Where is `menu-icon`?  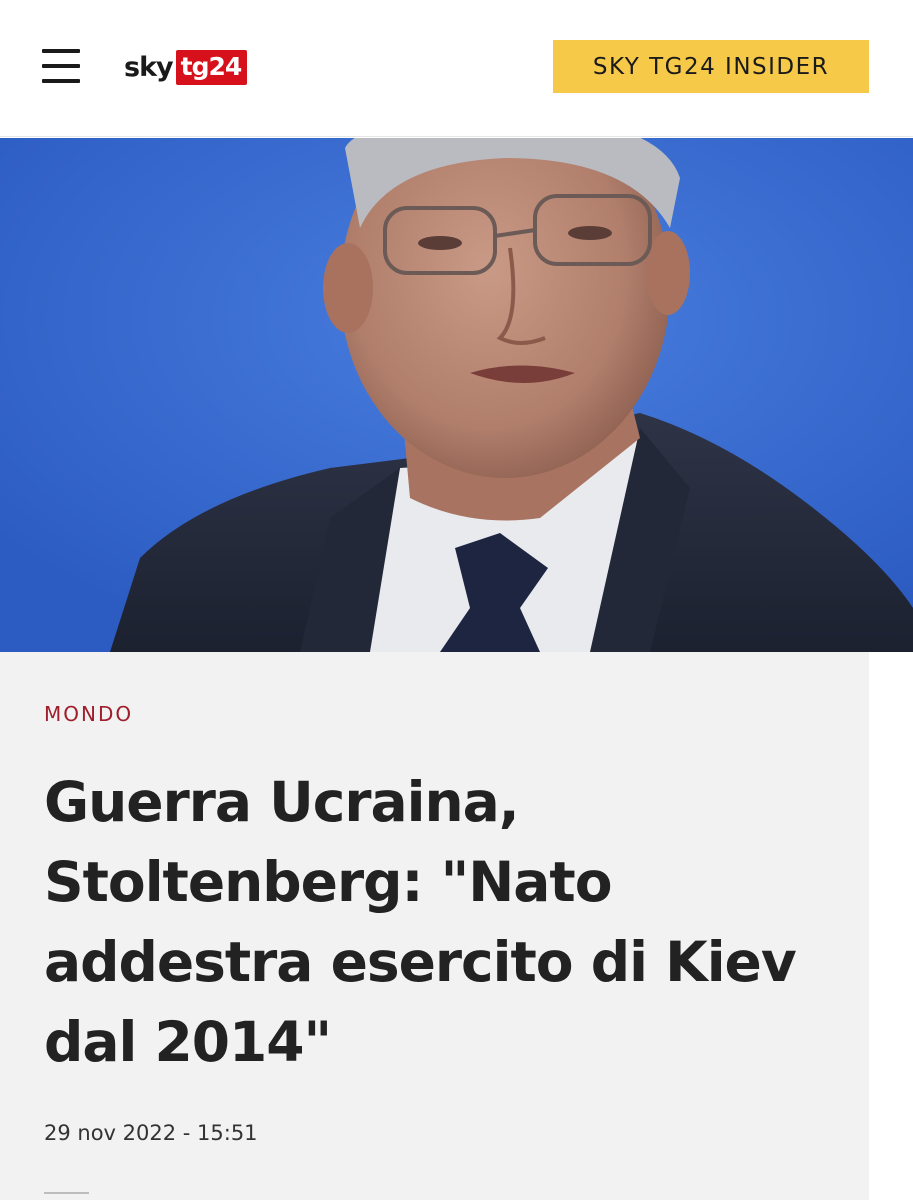
menu-icon is located at coordinates (61, 66).